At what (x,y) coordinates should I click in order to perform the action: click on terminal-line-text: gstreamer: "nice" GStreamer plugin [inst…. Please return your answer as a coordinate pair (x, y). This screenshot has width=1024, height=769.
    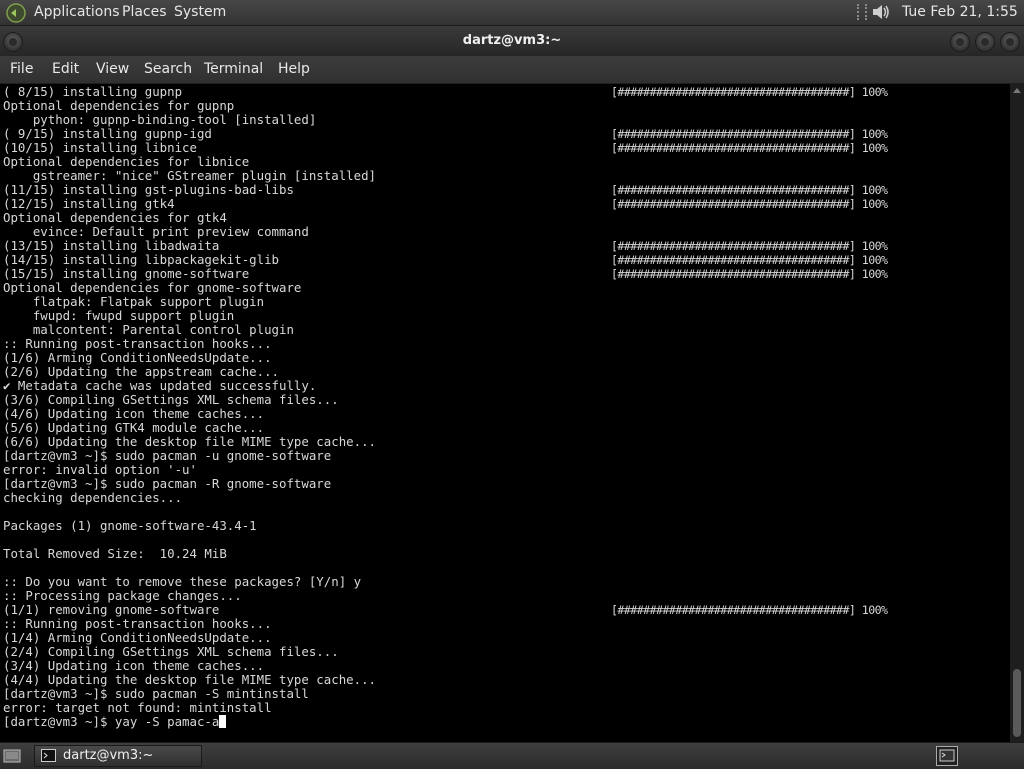
    Looking at the image, I should click on (189, 175).